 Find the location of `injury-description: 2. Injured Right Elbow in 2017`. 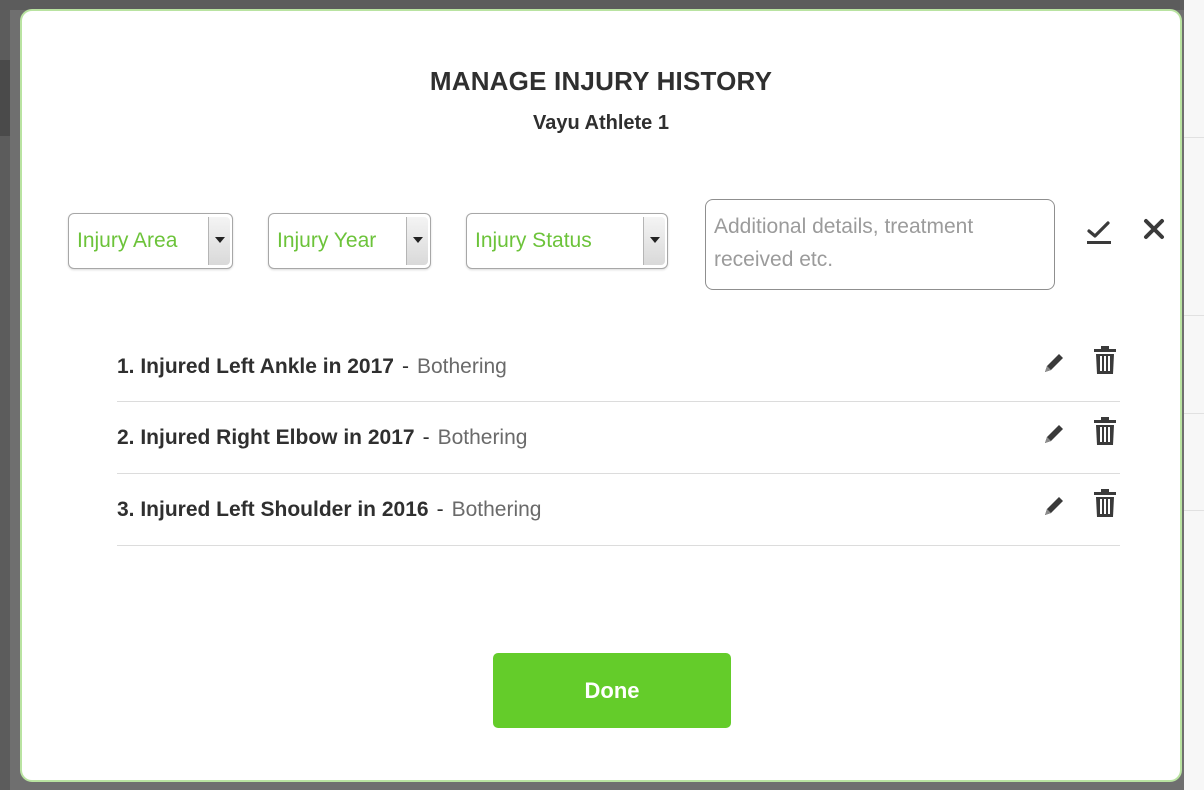

injury-description: 2. Injured Right Elbow in 2017 is located at coordinates (266, 437).